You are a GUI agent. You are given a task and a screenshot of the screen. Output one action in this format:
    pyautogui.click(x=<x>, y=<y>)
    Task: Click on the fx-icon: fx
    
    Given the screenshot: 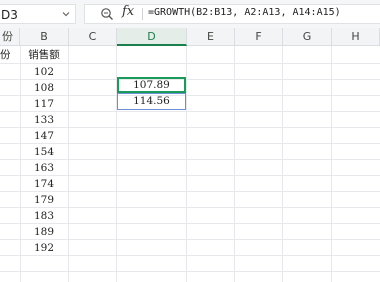 What is the action you would take?
    pyautogui.click(x=128, y=11)
    